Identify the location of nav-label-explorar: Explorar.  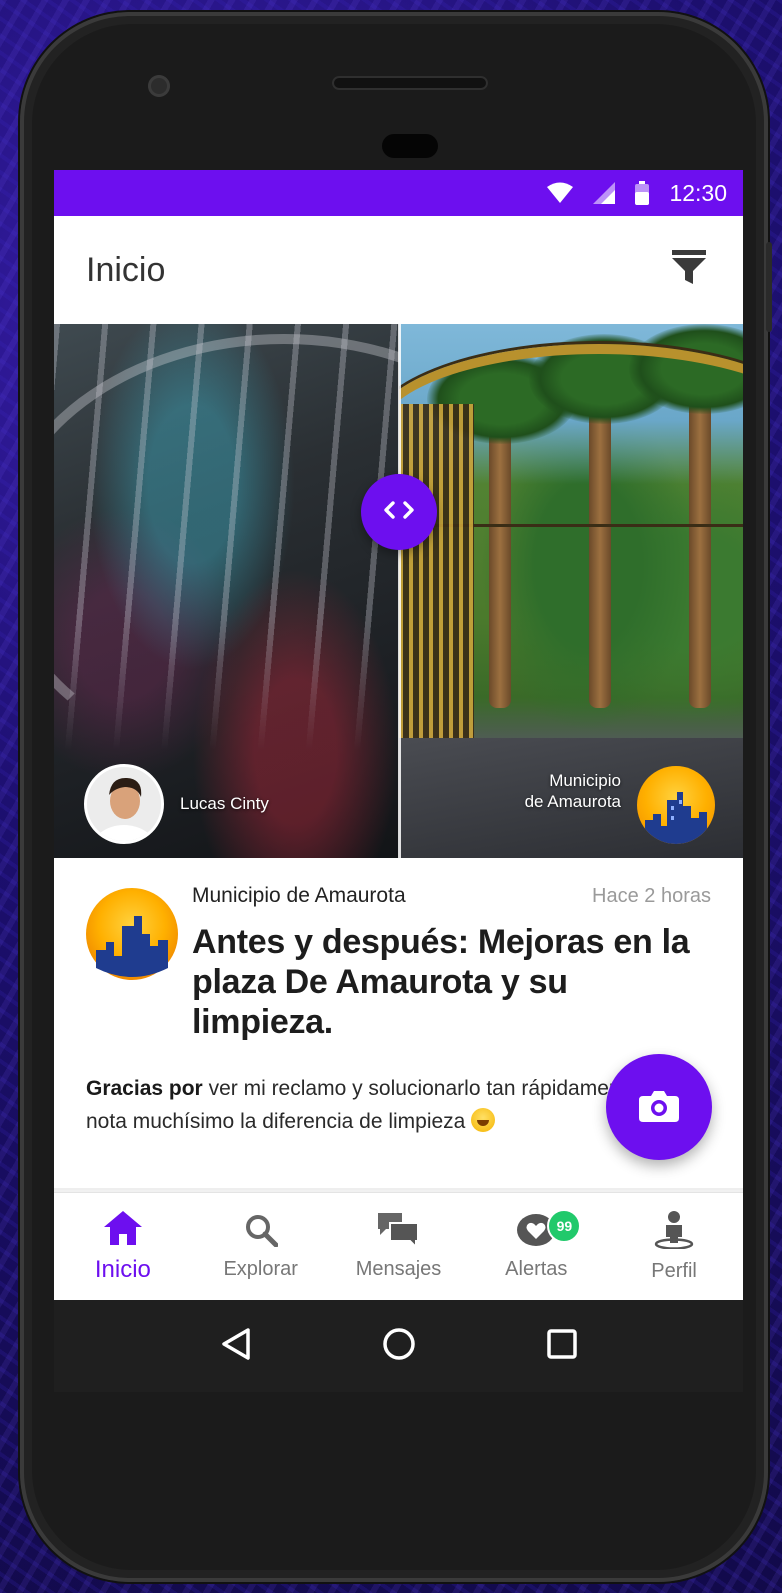
(260, 1269).